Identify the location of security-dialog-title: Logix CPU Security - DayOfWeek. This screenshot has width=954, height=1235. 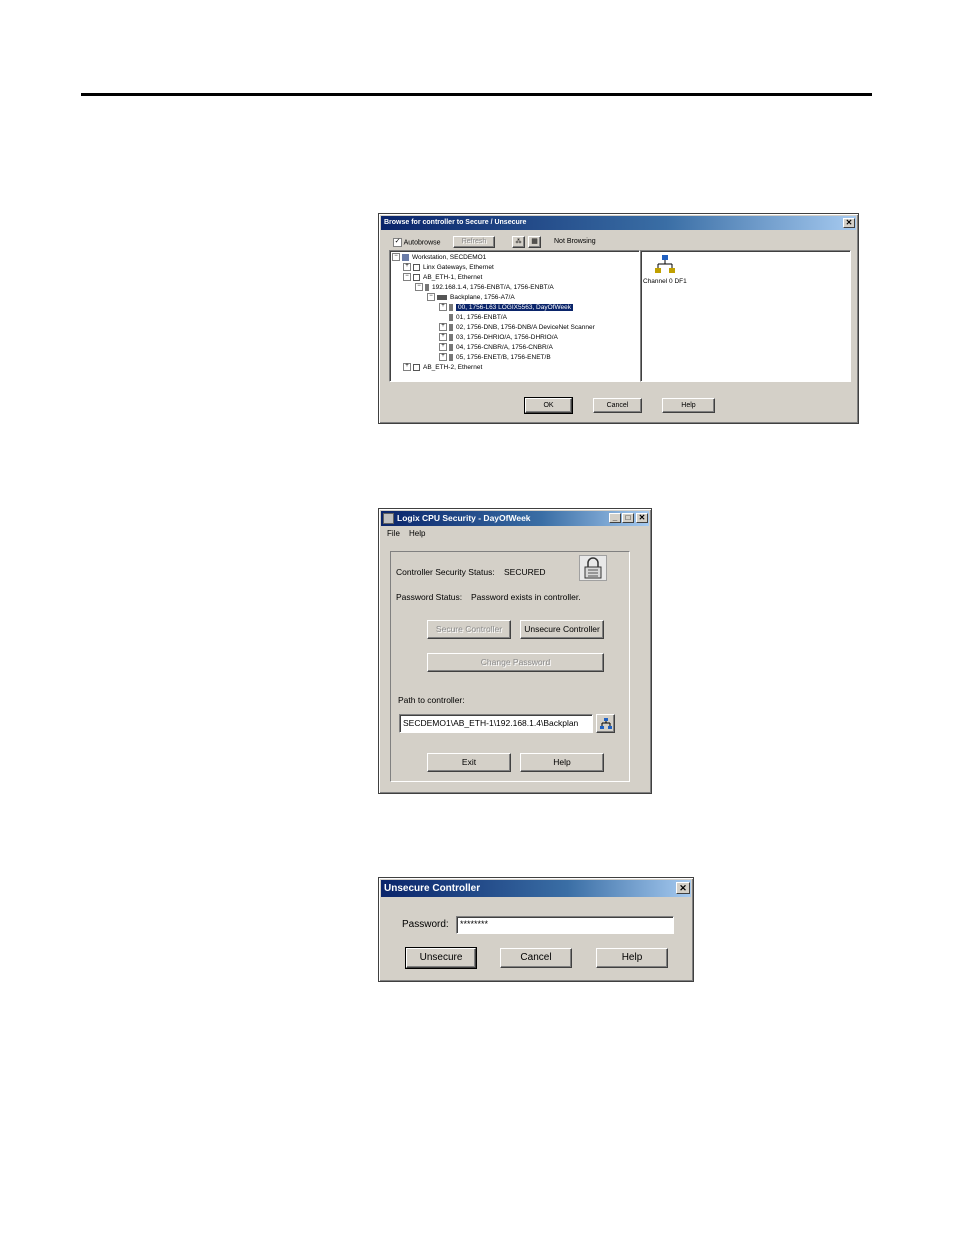
(464, 518).